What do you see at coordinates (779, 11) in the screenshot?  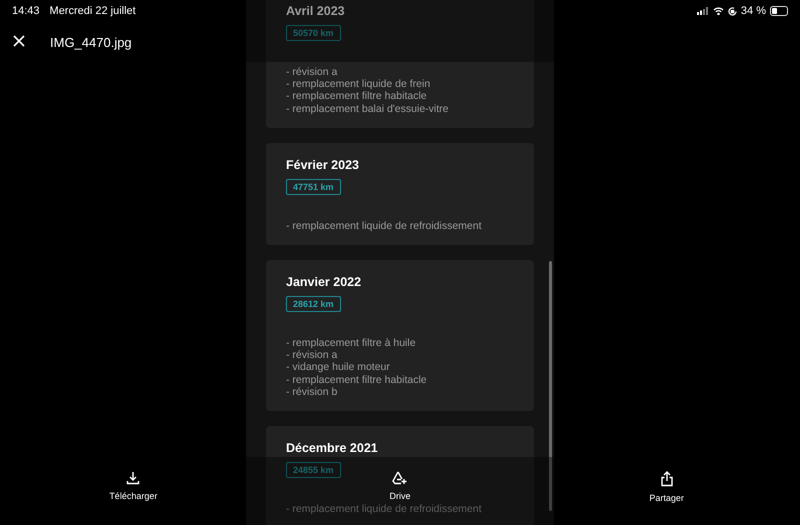 I see `battery-icon` at bounding box center [779, 11].